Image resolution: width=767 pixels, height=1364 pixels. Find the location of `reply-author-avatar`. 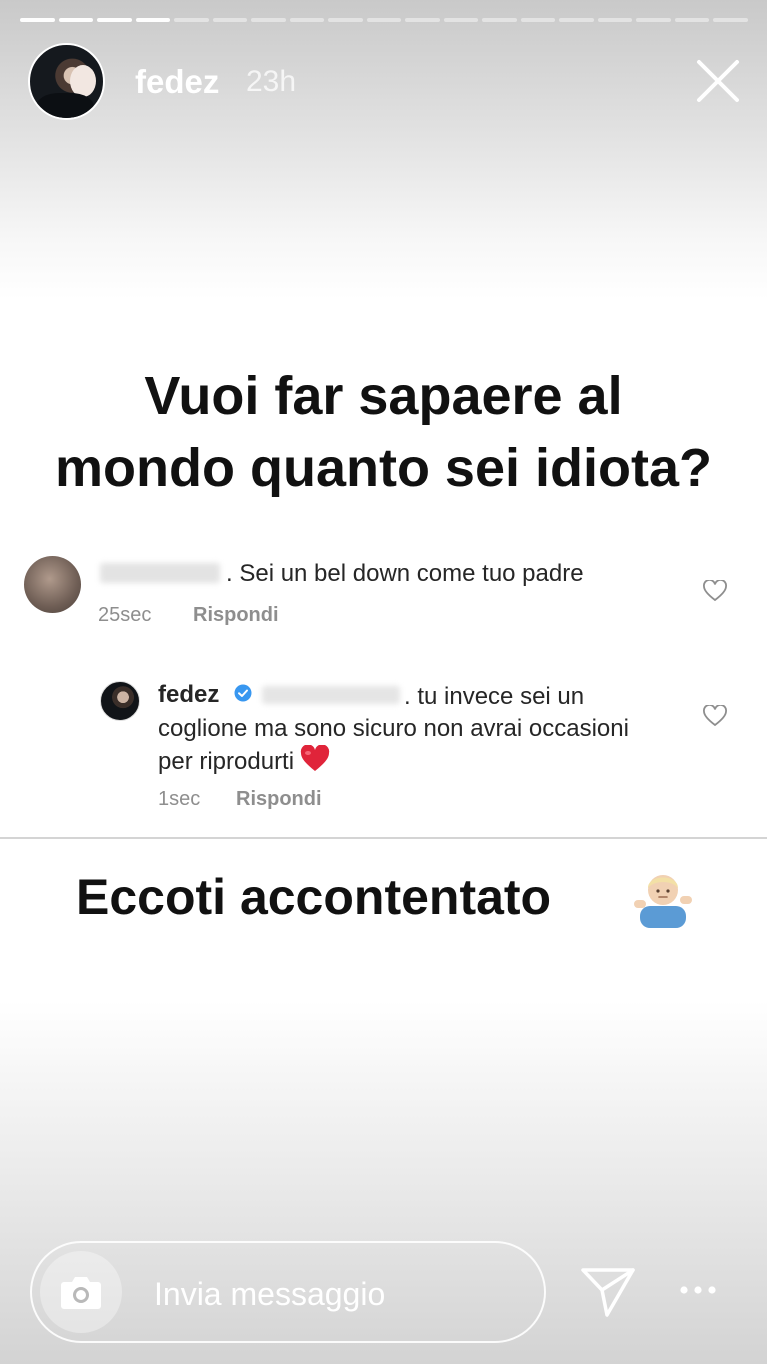

reply-author-avatar is located at coordinates (120, 701).